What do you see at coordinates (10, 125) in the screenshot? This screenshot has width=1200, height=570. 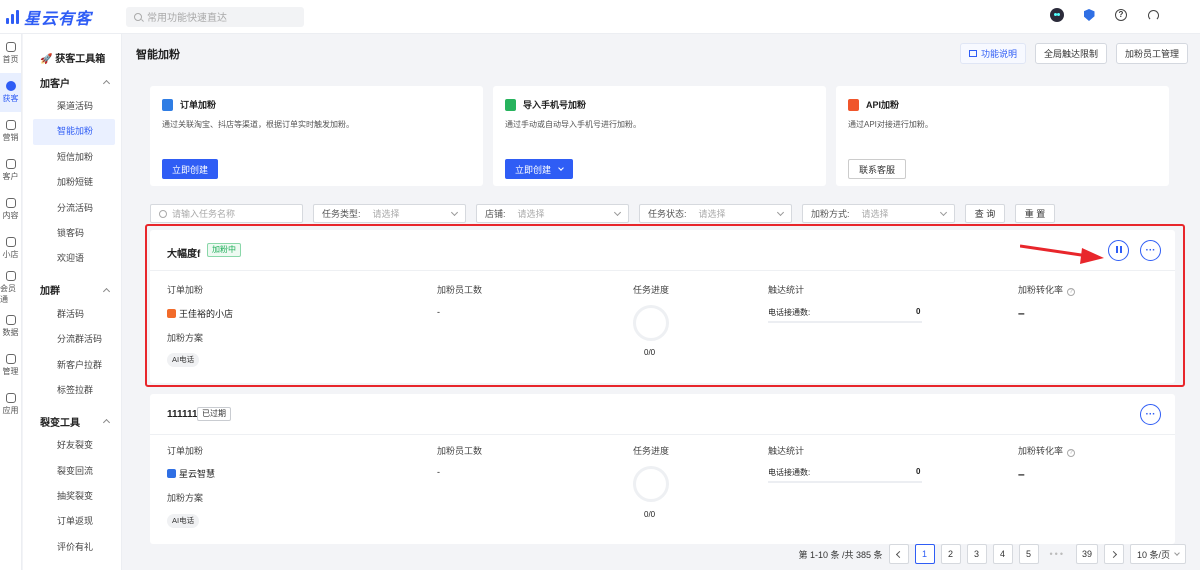 I see `marketing-icon` at bounding box center [10, 125].